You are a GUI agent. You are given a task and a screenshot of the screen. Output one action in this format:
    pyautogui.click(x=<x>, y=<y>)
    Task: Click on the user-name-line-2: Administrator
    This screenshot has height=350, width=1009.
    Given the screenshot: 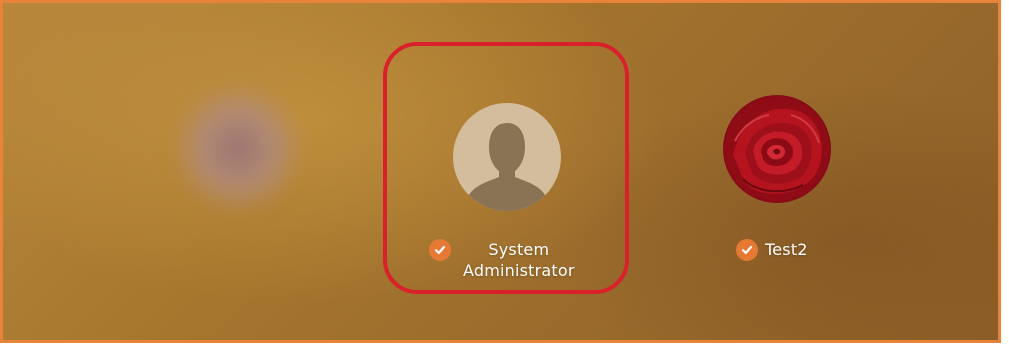 What is the action you would take?
    pyautogui.click(x=519, y=270)
    